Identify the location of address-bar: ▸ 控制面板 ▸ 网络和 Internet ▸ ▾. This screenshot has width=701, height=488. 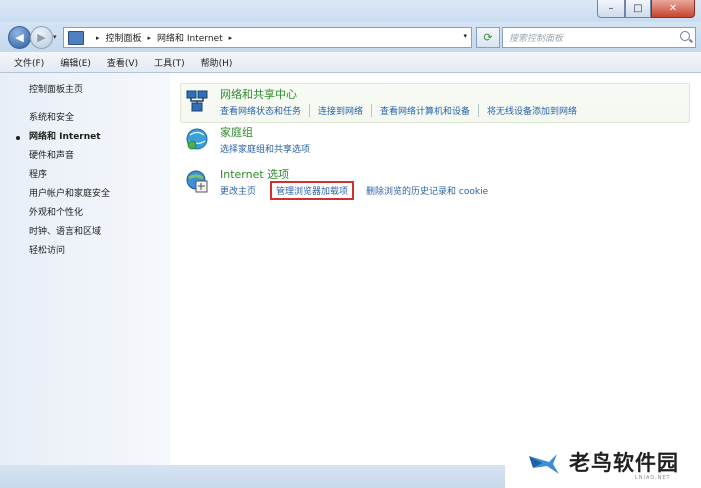
(267, 37).